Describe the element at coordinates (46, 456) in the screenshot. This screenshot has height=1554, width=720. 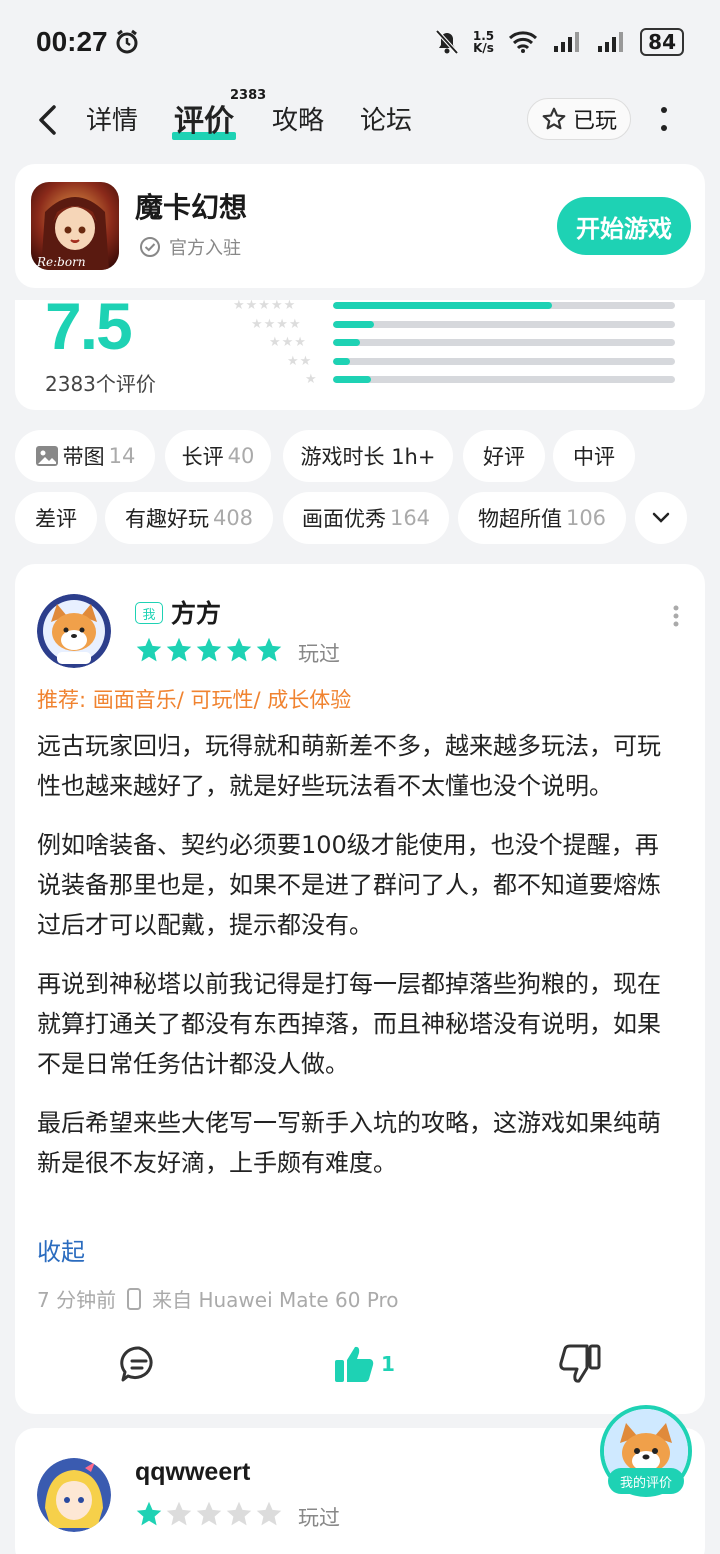
I see `image-icon` at that location.